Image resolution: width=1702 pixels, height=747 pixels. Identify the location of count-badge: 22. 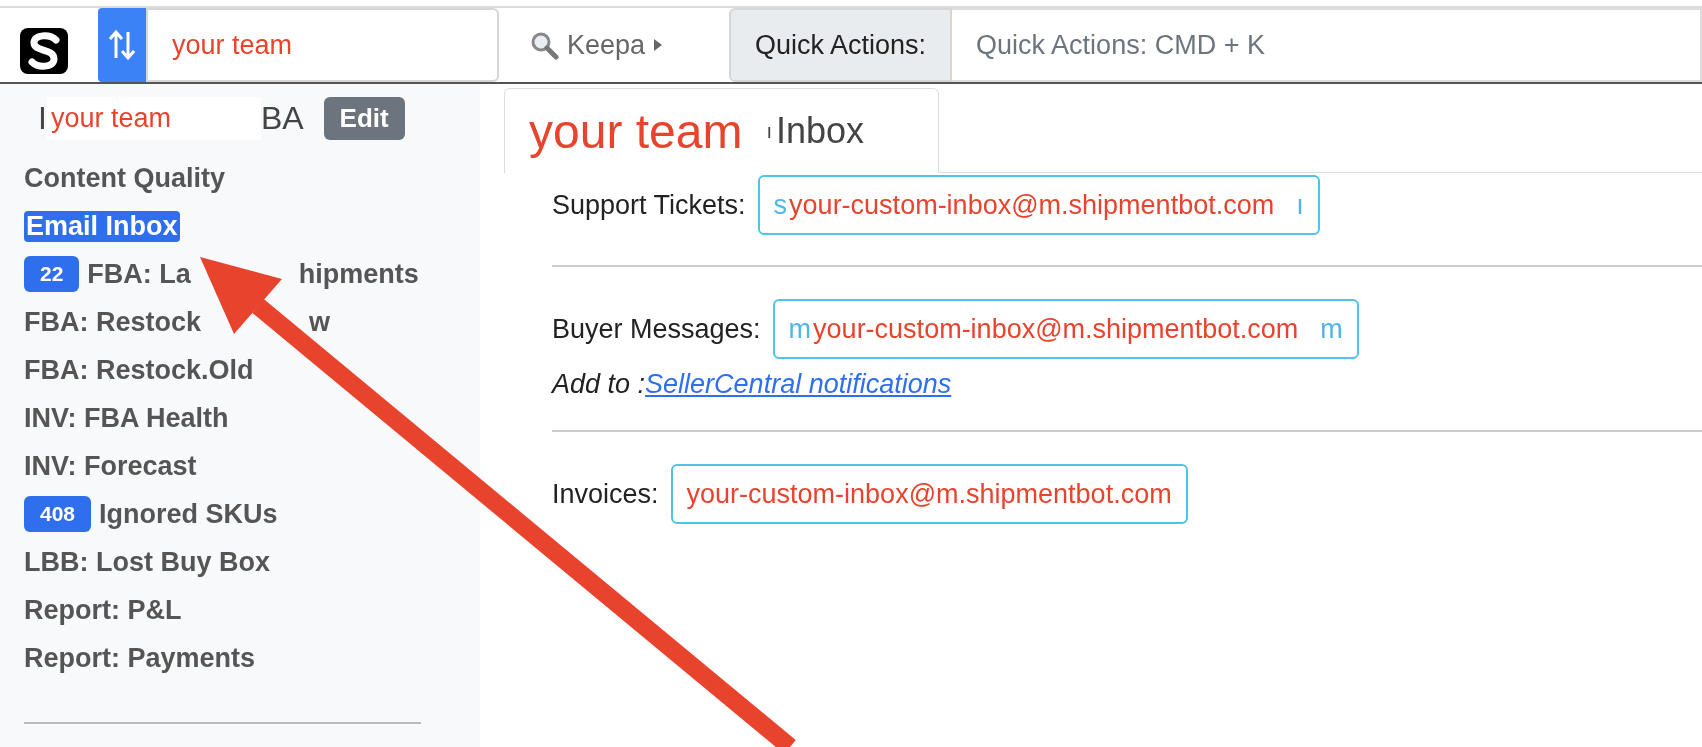
(52, 274).